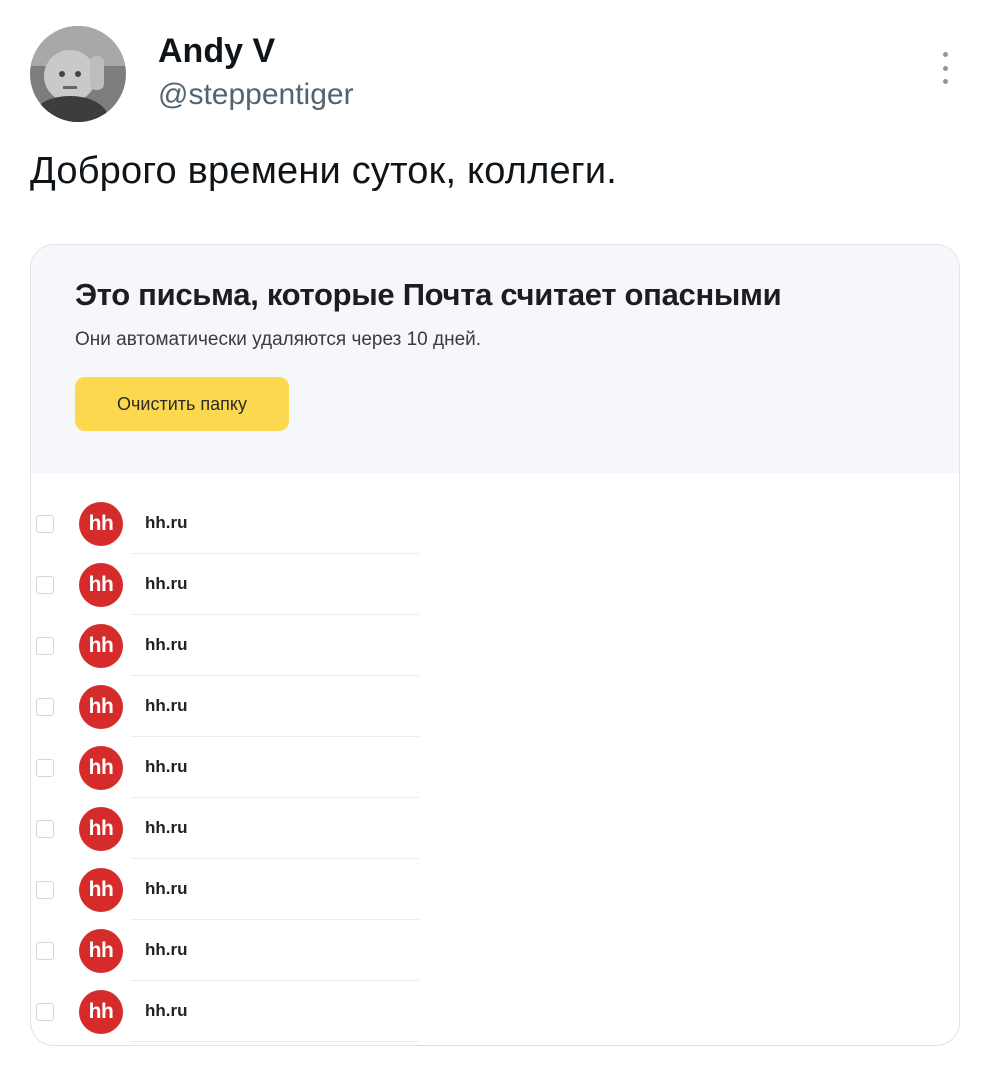 This screenshot has width=988, height=1089. Describe the element at coordinates (275, 1041) in the screenshot. I see `row-divider` at that location.